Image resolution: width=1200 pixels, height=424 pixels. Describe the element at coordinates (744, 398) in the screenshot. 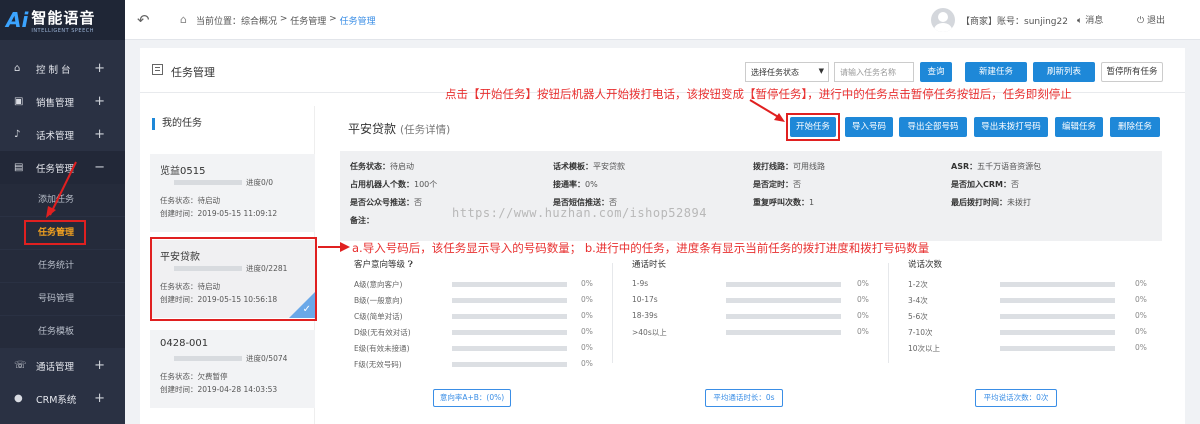

I see `avg-duration-button: 平均通话时长：0s` at that location.